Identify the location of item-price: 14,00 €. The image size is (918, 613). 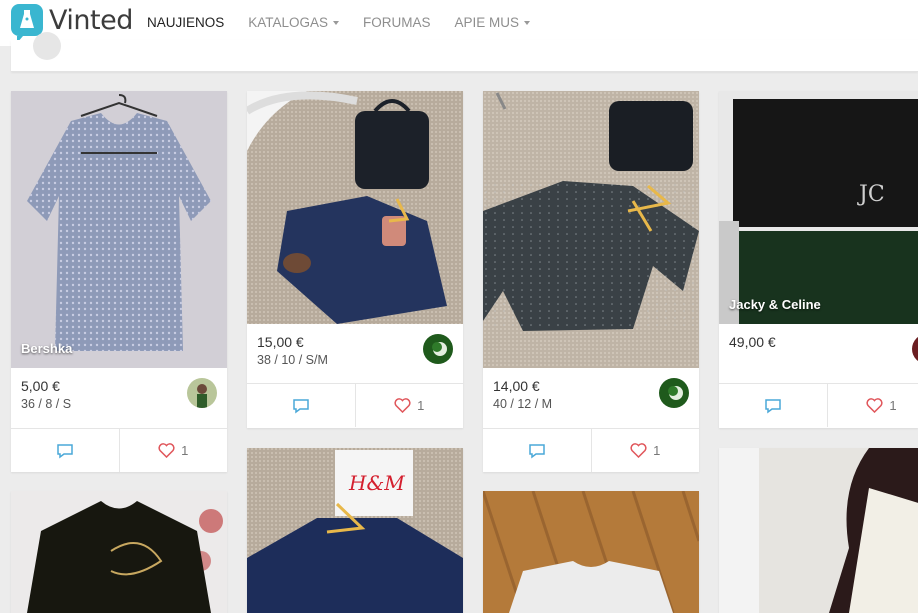
(516, 386).